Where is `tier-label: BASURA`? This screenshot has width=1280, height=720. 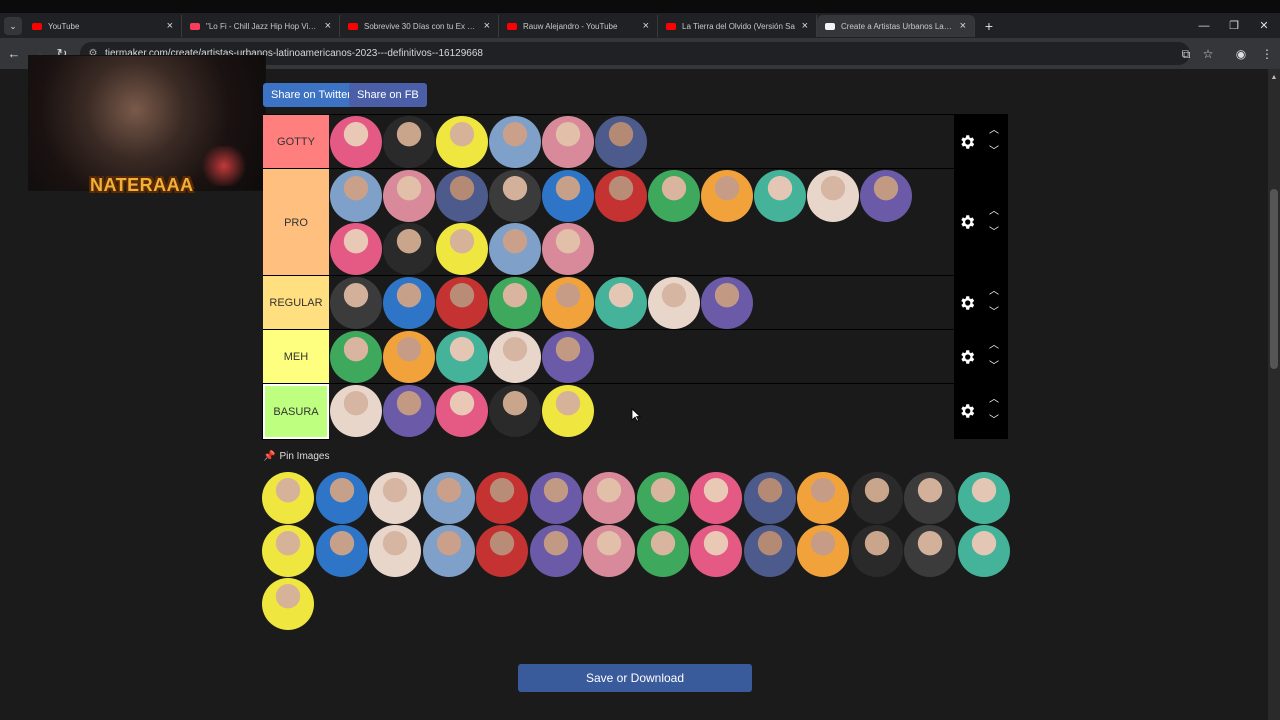
tier-label: BASURA is located at coordinates (296, 411).